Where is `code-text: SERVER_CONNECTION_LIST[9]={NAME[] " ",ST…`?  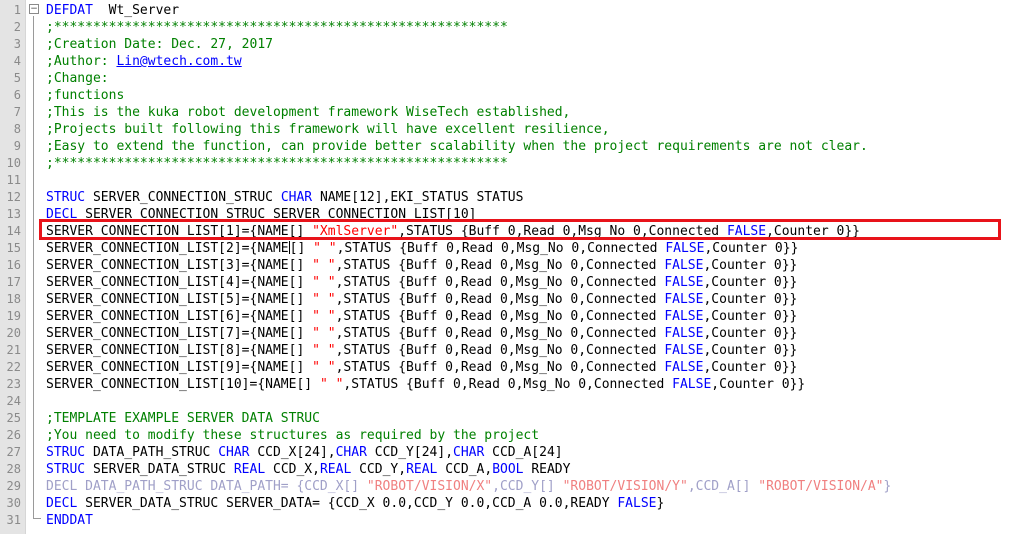 code-text: SERVER_CONNECTION_LIST[9]={NAME[] " ",ST… is located at coordinates (421, 367).